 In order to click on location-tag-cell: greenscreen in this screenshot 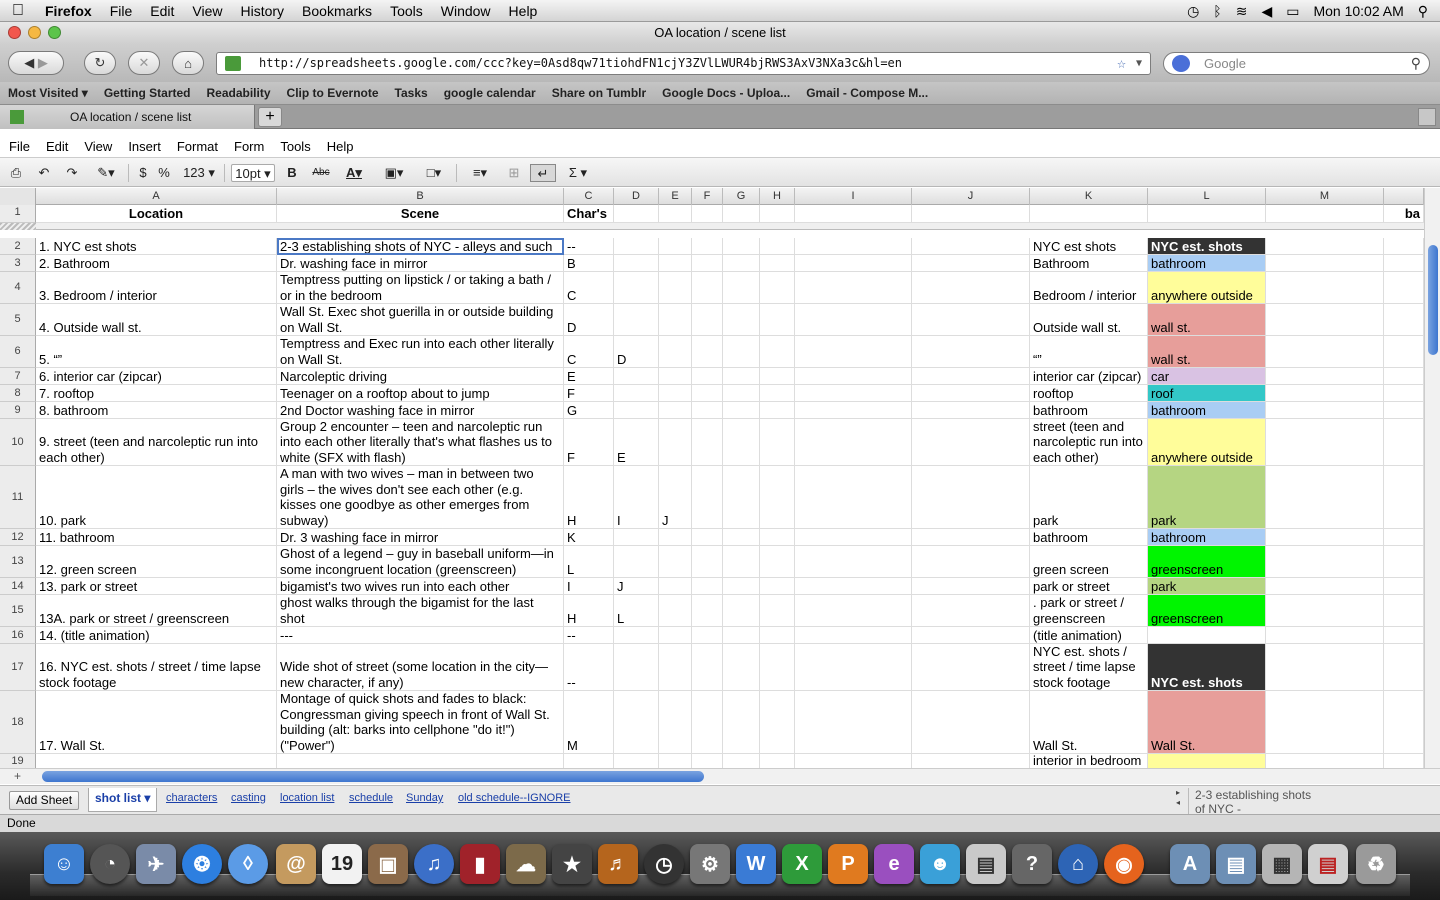, I will do `click(1207, 562)`.